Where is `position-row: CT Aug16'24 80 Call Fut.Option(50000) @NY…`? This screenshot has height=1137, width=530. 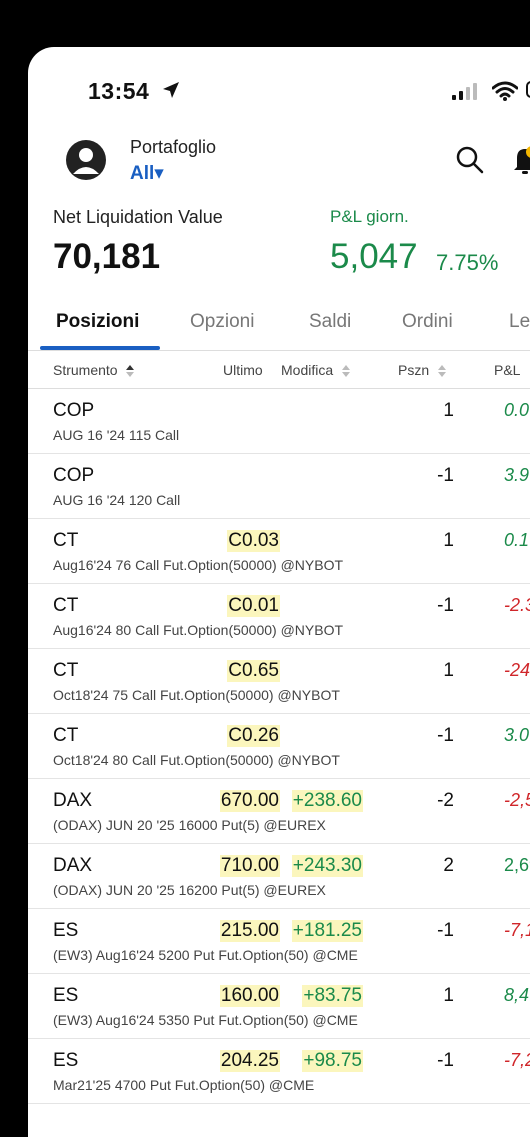
position-row: CT Aug16'24 80 Call Fut.Option(50000) @NY… is located at coordinates (279, 616).